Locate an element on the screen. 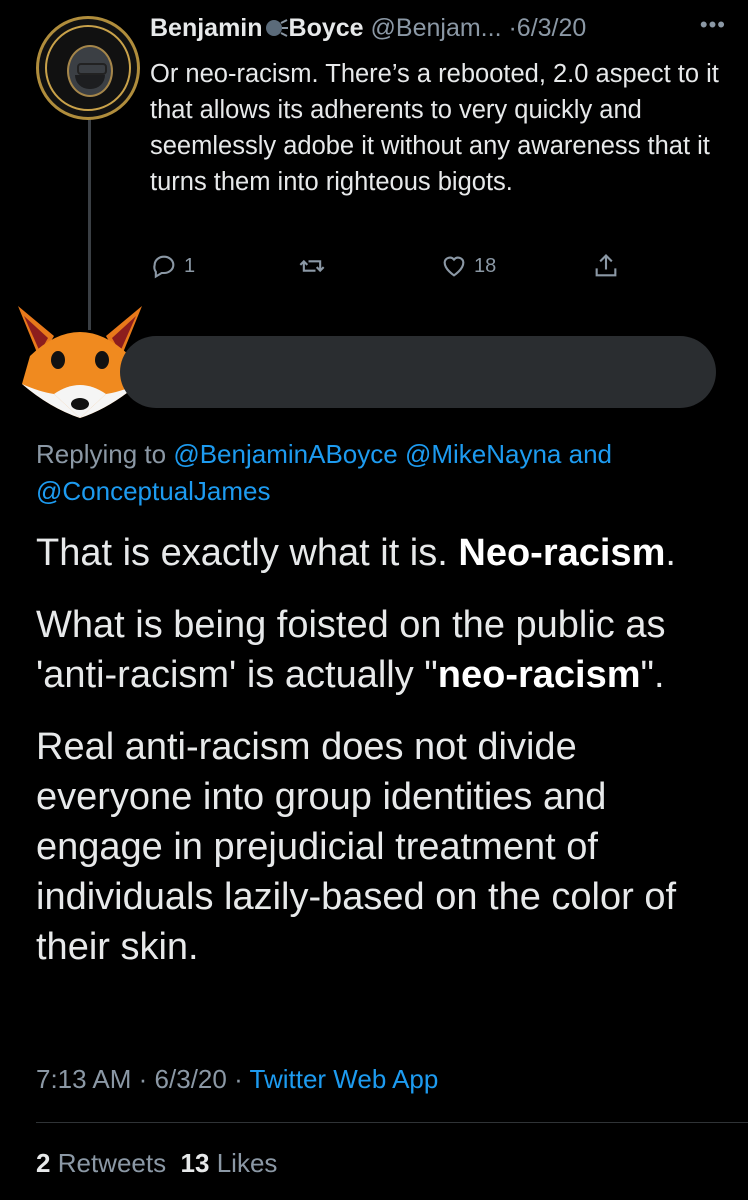 The height and width of the screenshot is (1200, 748). likes-count: 13 is located at coordinates (195, 1163).